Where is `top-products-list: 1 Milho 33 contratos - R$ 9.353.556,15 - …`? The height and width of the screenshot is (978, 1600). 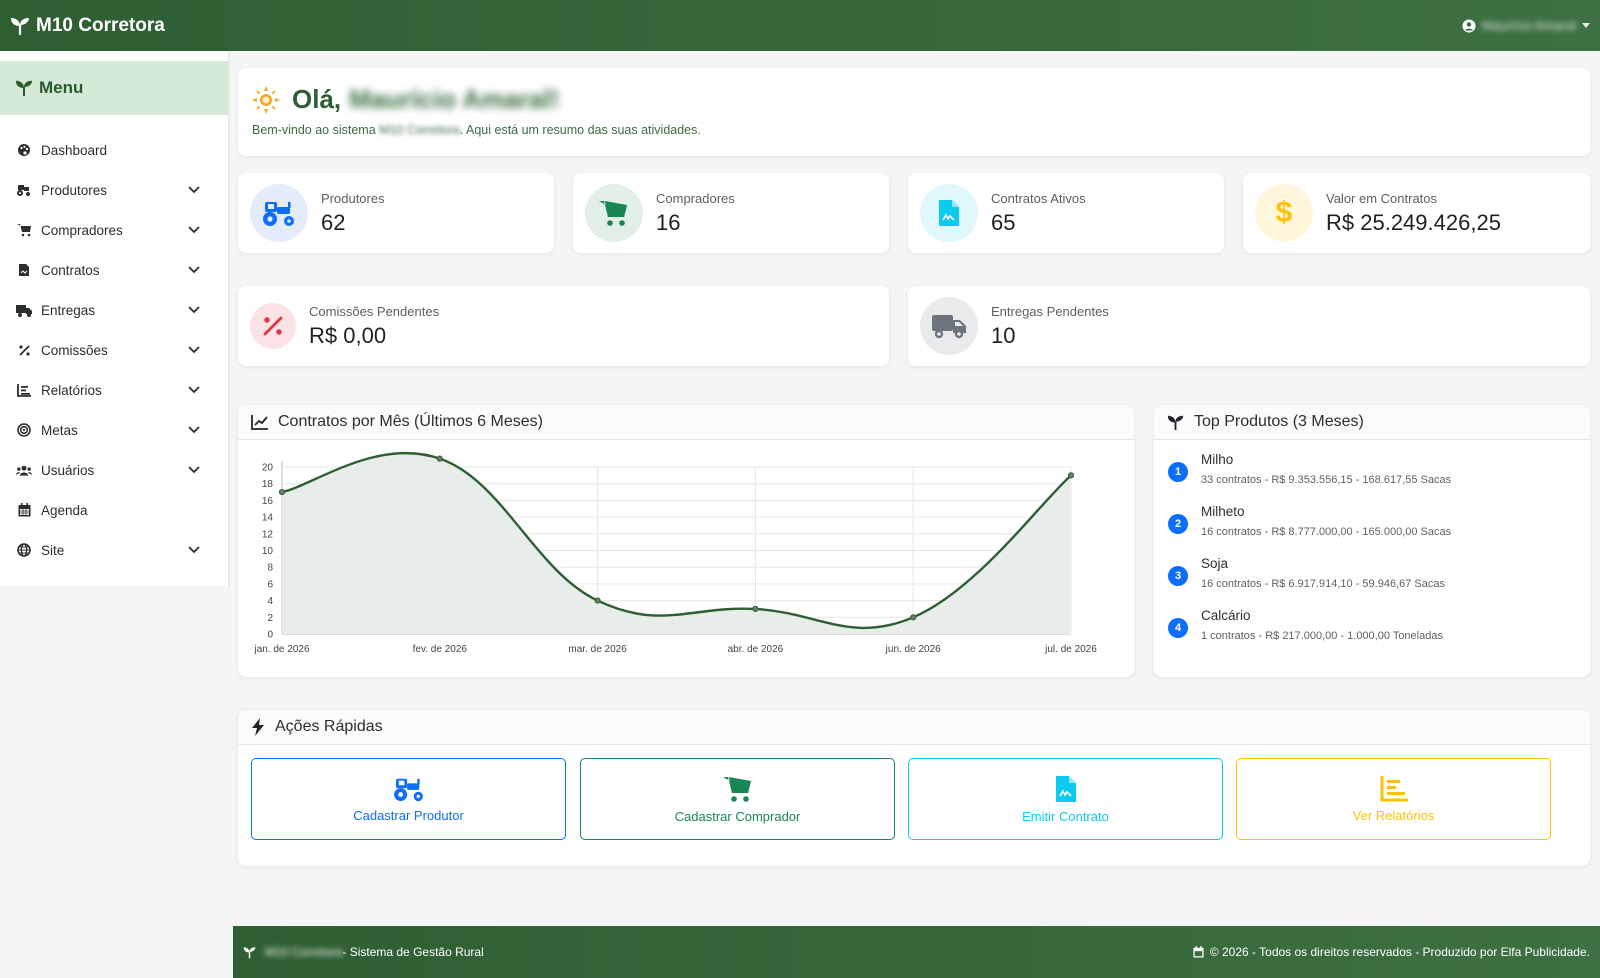 top-products-list: 1 Milho 33 contratos - R$ 9.353.556,15 - … is located at coordinates (1372, 550).